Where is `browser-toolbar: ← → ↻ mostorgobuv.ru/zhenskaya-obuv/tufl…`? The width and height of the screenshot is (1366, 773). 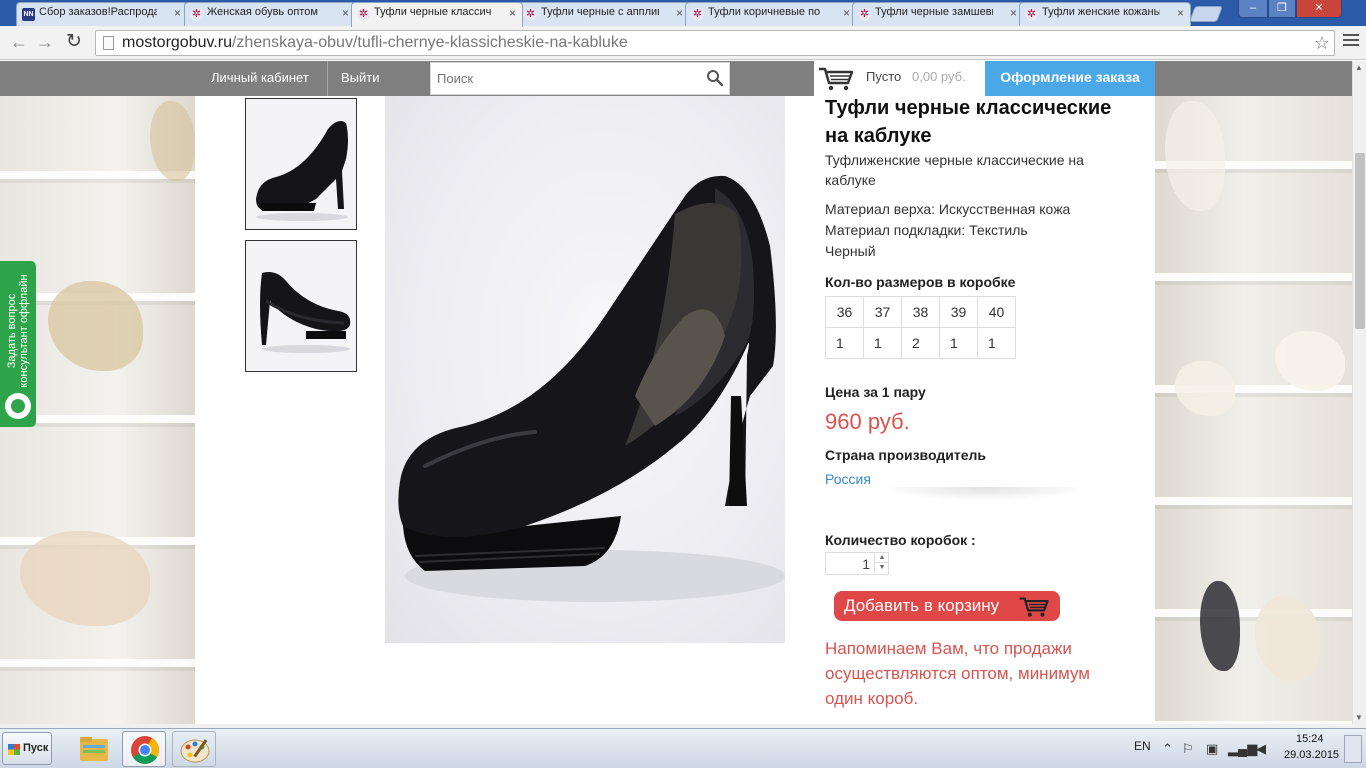
browser-toolbar: ← → ↻ mostorgobuv.ru/zhenskaya-obuv/tufl… is located at coordinates (683, 43).